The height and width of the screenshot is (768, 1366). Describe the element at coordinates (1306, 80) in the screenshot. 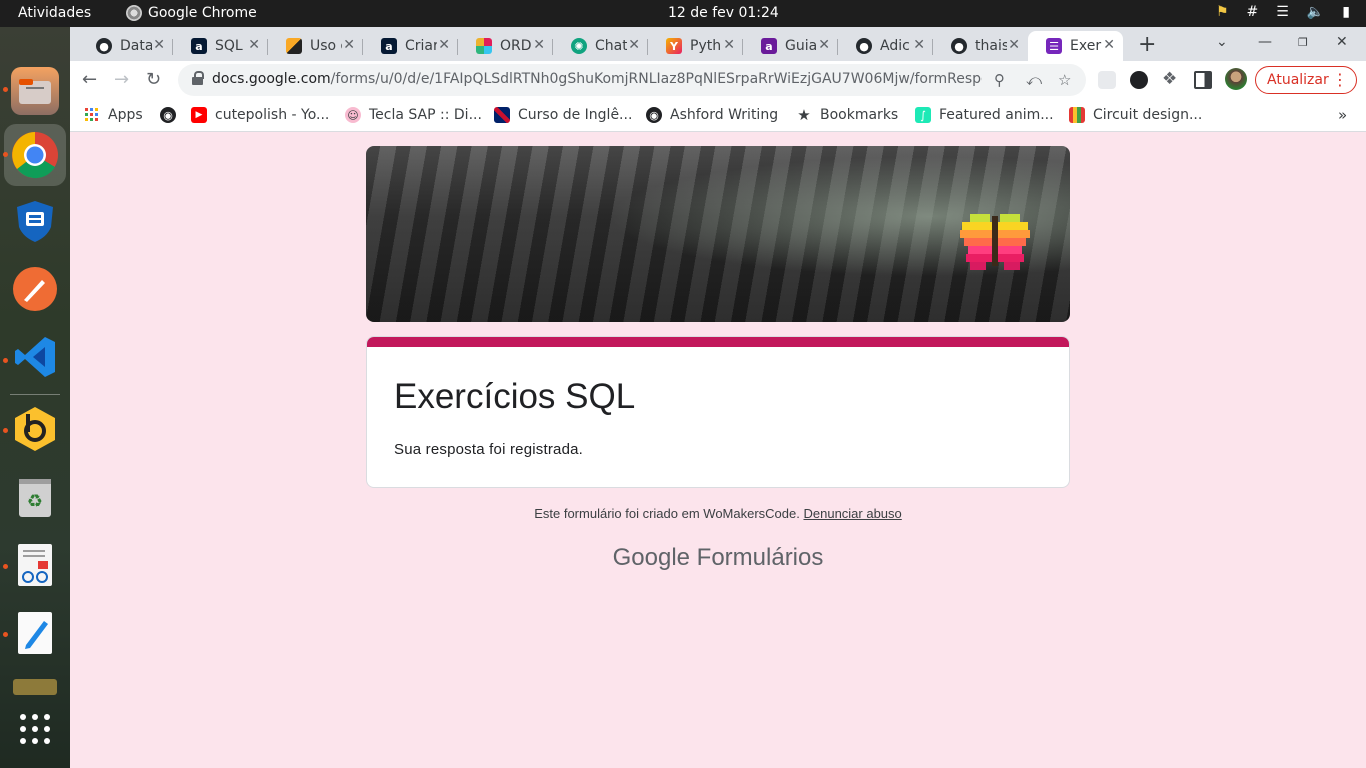

I see `update-button: Atualizar ⋮` at that location.